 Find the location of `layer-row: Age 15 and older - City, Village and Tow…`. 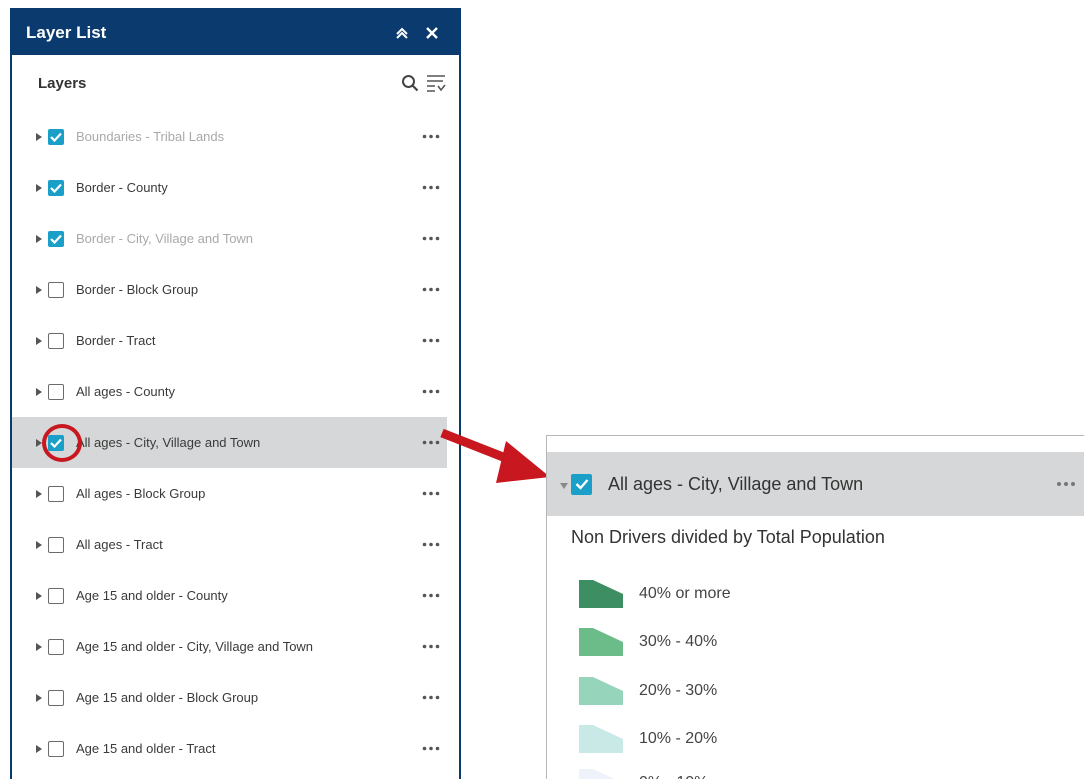

layer-row: Age 15 and older - City, Village and Tow… is located at coordinates (235, 646).